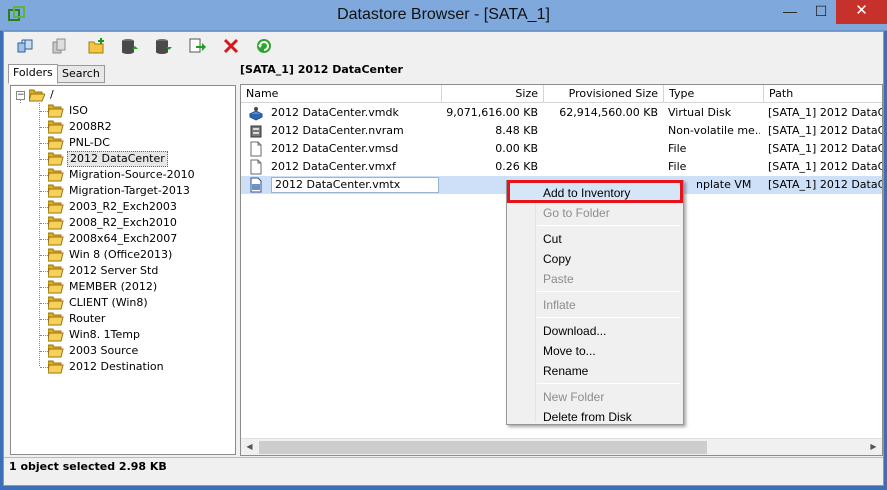 This screenshot has height=490, width=887. Describe the element at coordinates (120, 191) in the screenshot. I see `tree-item: Migration-Target-2013` at that location.